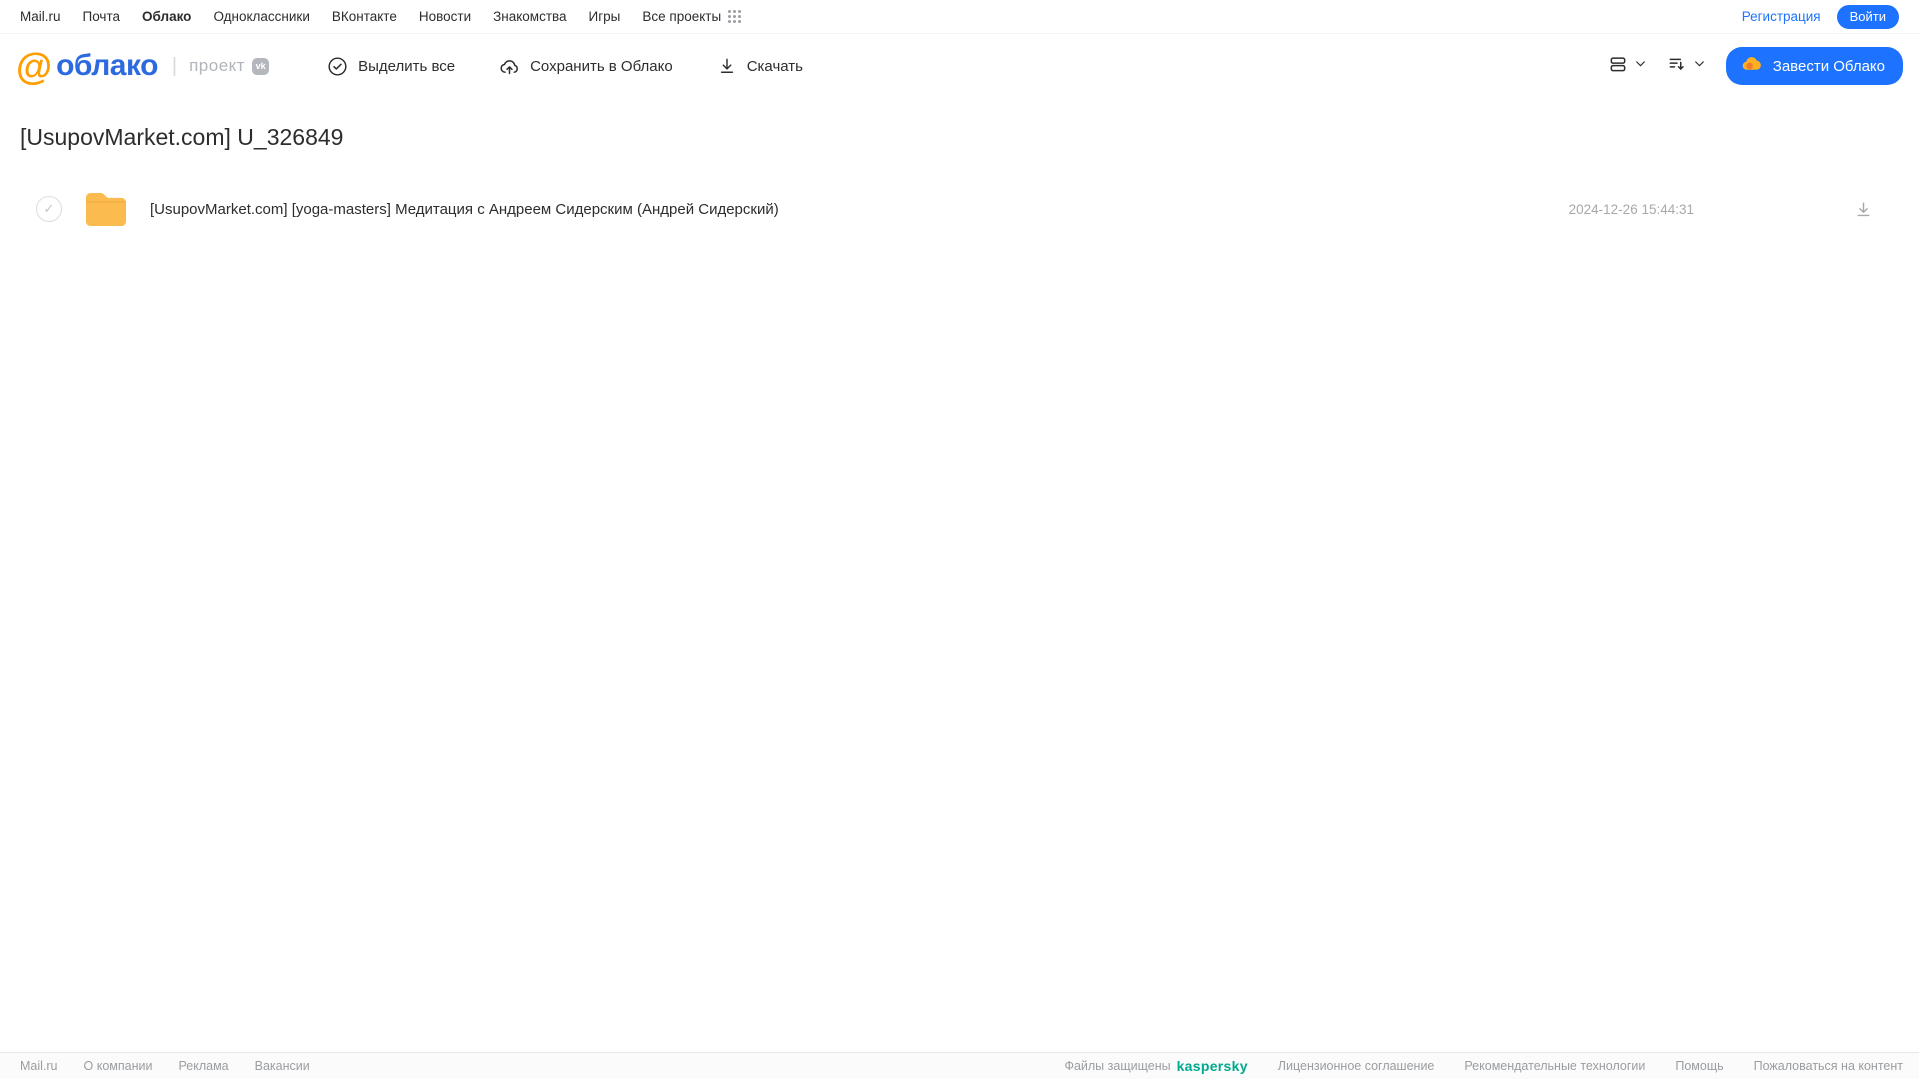 This screenshot has height=1079, width=1919. Describe the element at coordinates (1212, 1066) in the screenshot. I see `kaspersky-logo: kaspersky` at that location.